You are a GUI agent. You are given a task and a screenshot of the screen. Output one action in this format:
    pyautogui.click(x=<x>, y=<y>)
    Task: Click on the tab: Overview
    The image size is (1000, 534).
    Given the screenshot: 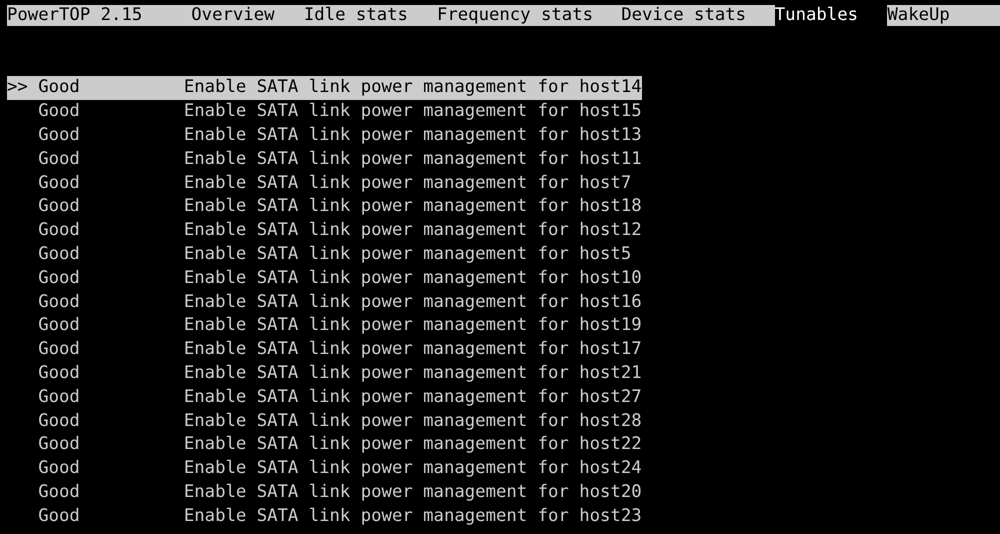 What is the action you would take?
    pyautogui.click(x=247, y=15)
    